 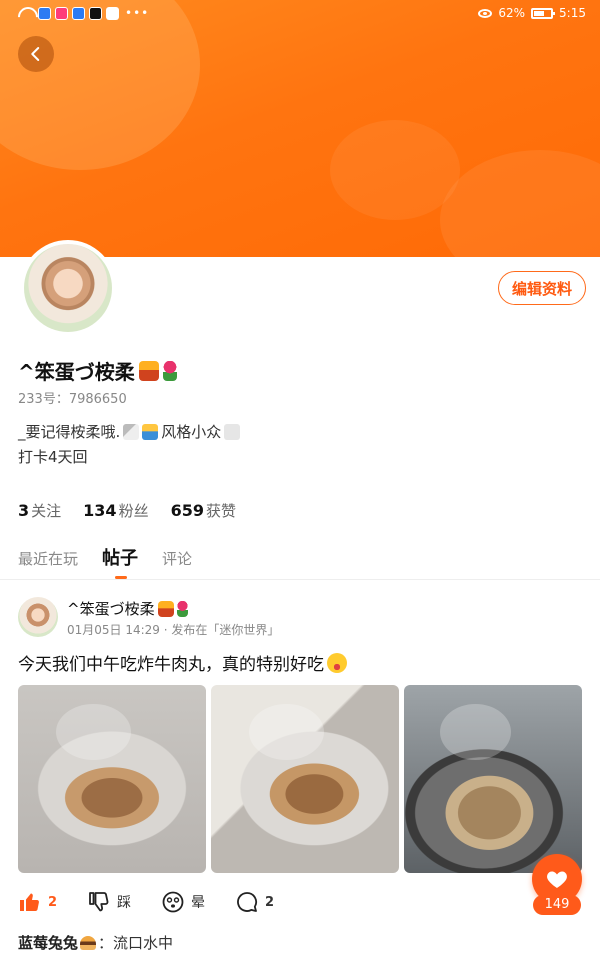 I want to click on dizzy-button: 晕, so click(x=183, y=902).